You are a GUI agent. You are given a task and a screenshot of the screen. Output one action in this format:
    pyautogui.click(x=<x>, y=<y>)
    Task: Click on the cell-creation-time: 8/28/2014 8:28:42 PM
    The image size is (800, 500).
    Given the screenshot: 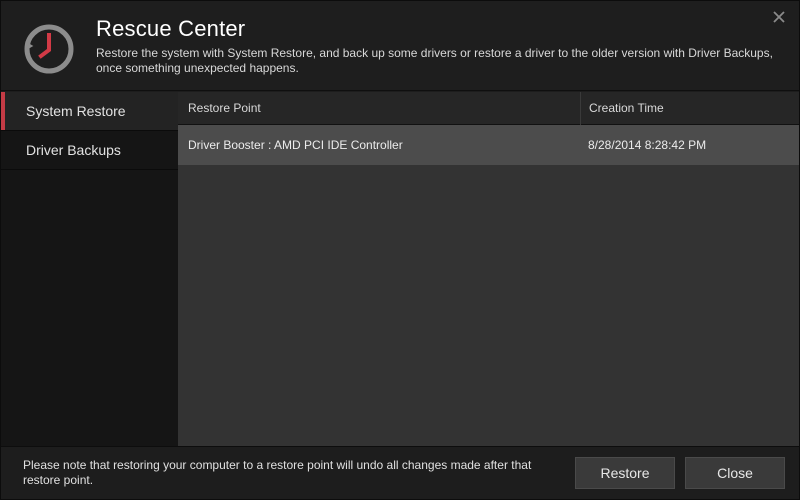 What is the action you would take?
    pyautogui.click(x=647, y=145)
    